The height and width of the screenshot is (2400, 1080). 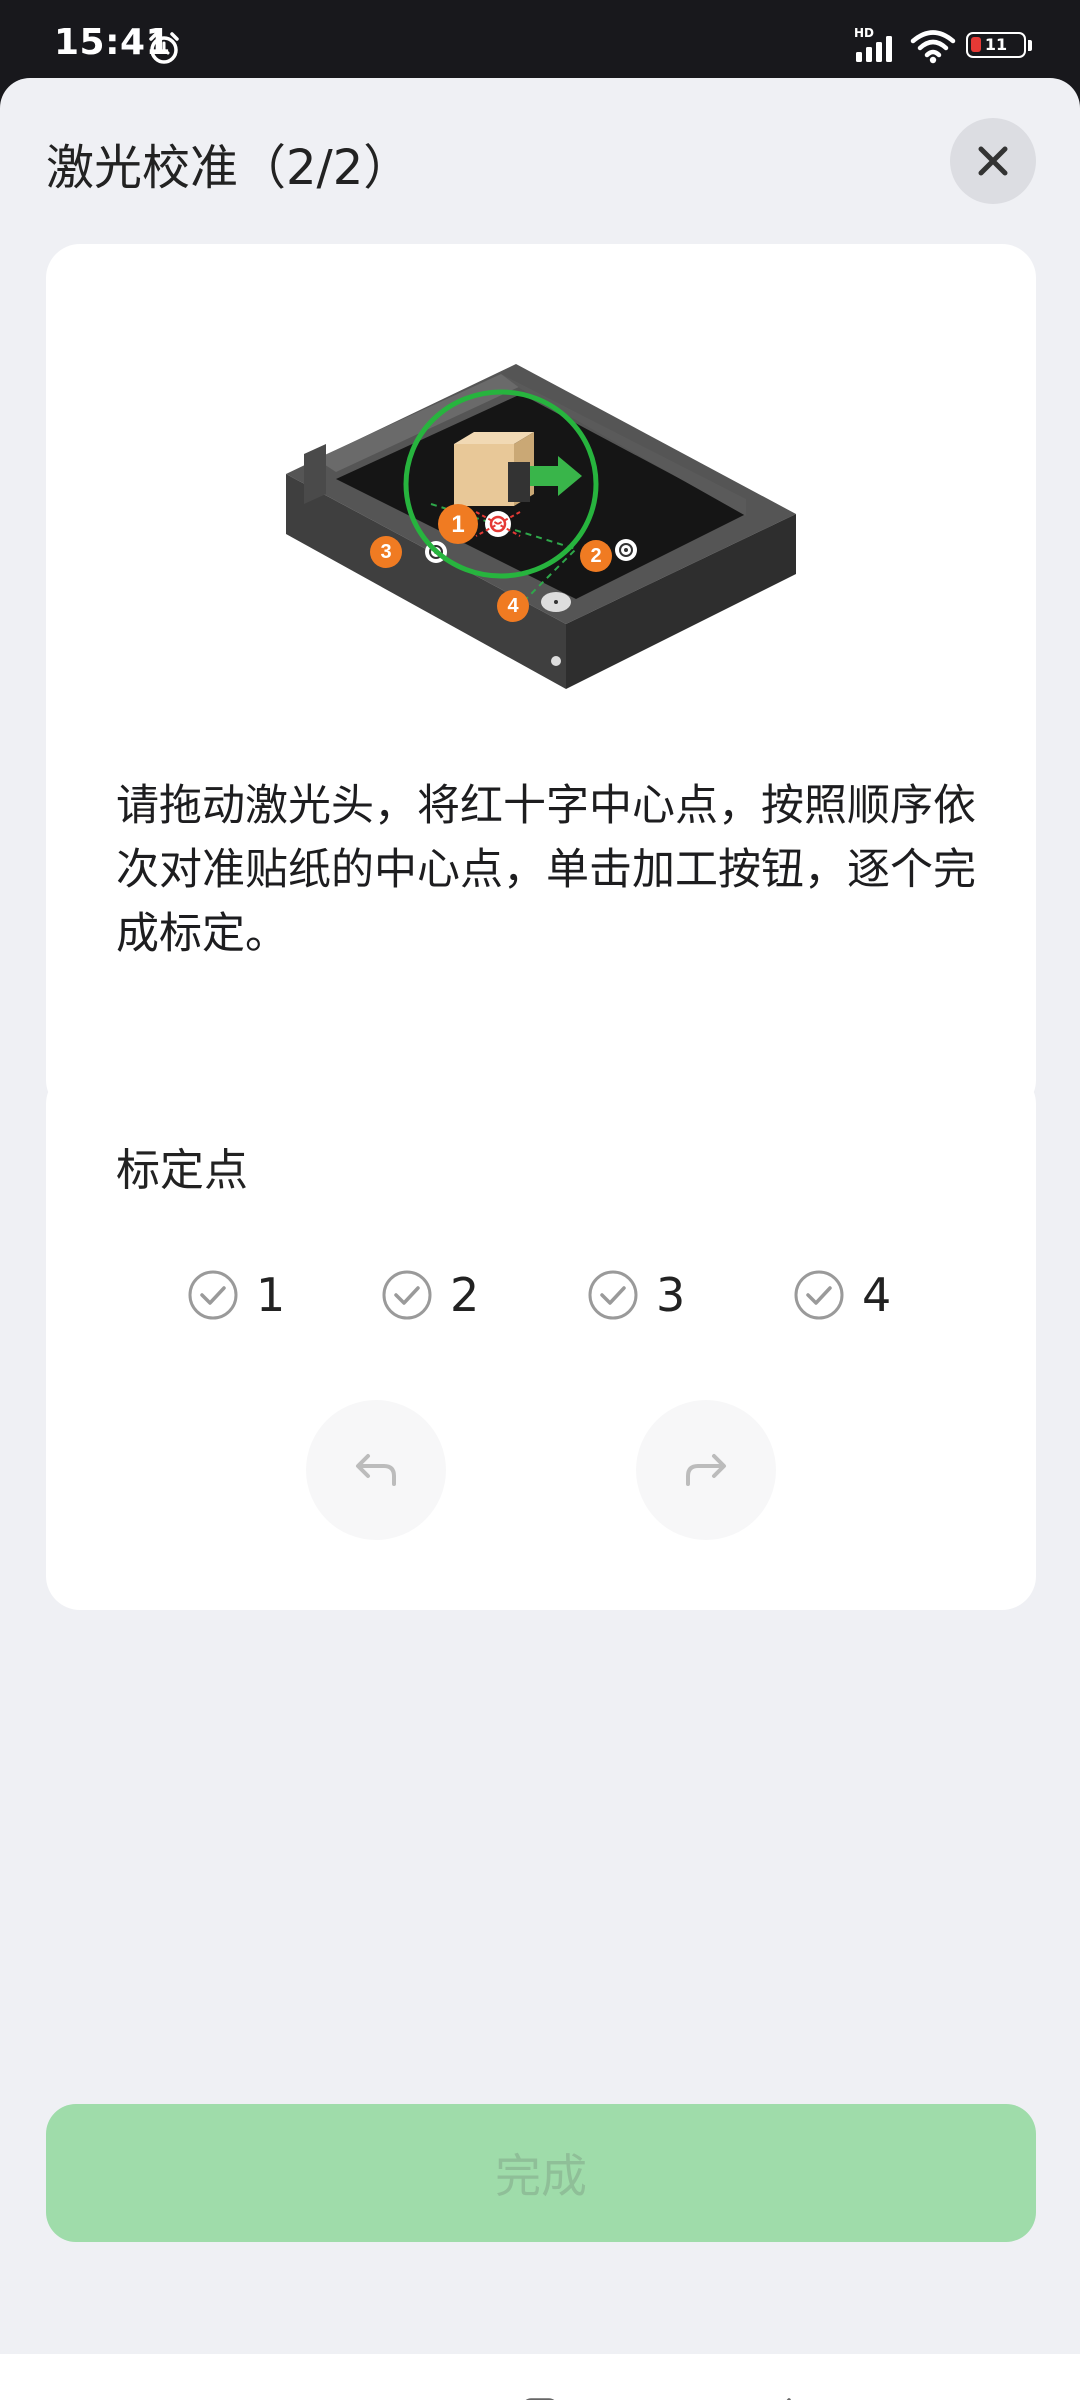 I want to click on close-button, so click(x=993, y=161).